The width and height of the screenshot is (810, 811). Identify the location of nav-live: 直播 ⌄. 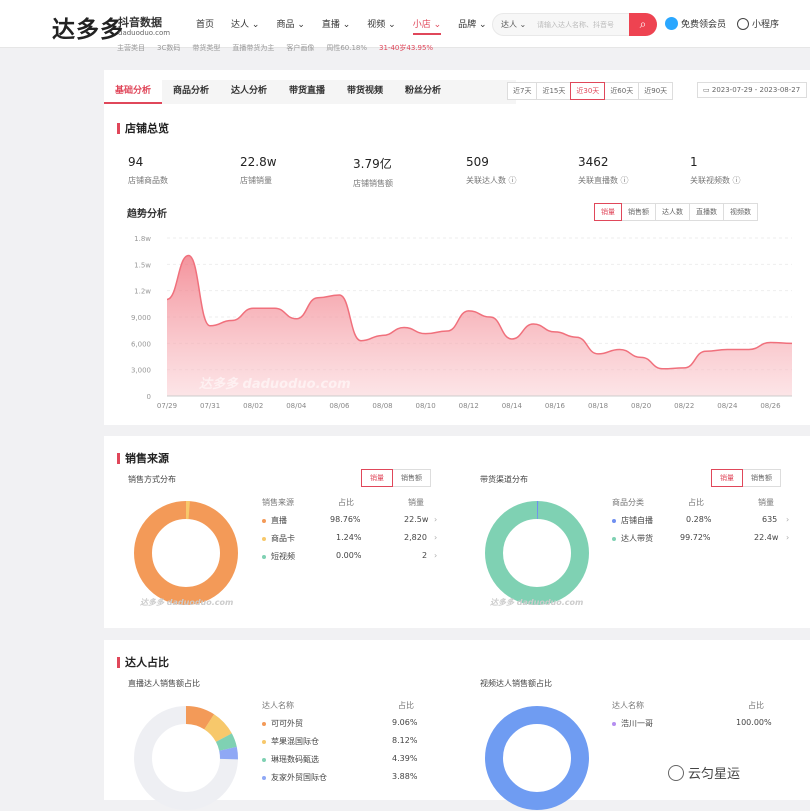
(336, 26).